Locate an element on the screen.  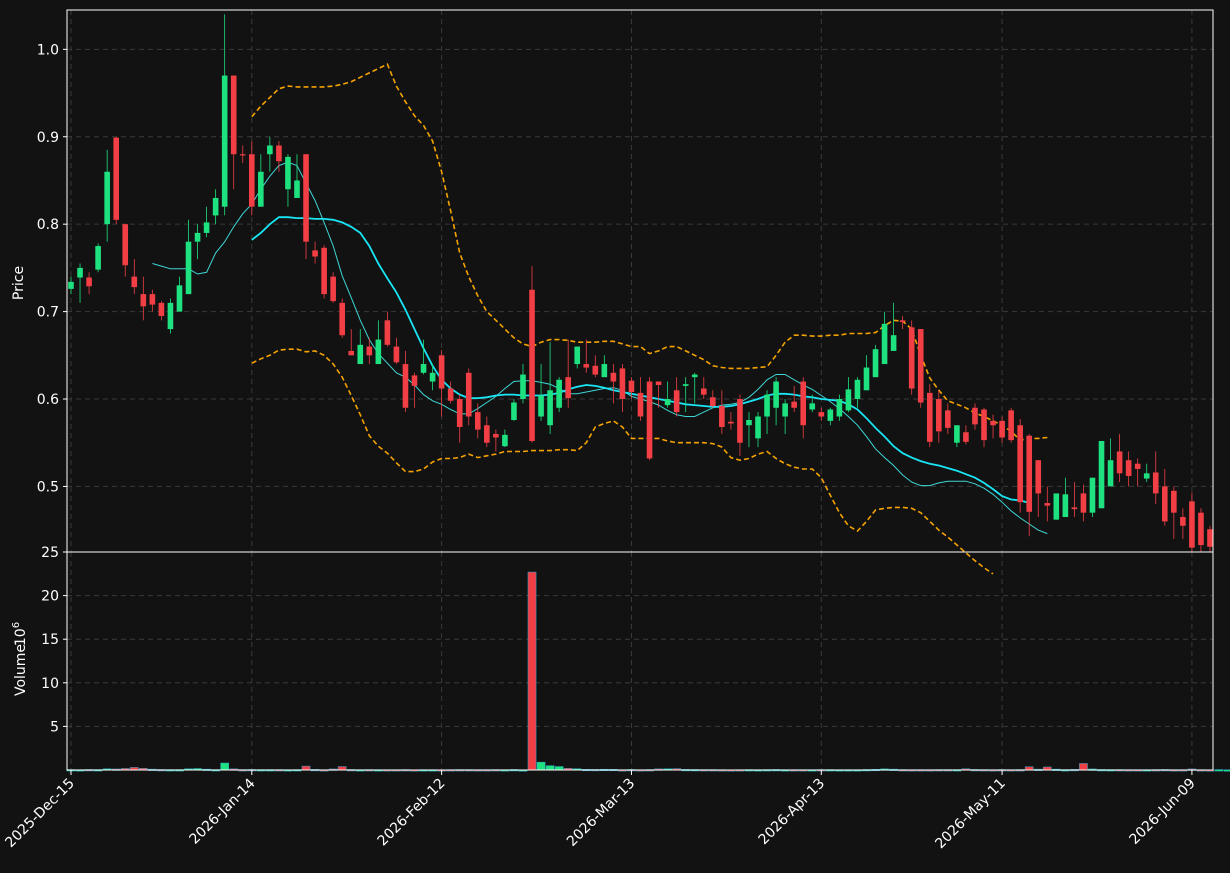
x-tick-label: 2026-Mar-13 is located at coordinates (601, 813).